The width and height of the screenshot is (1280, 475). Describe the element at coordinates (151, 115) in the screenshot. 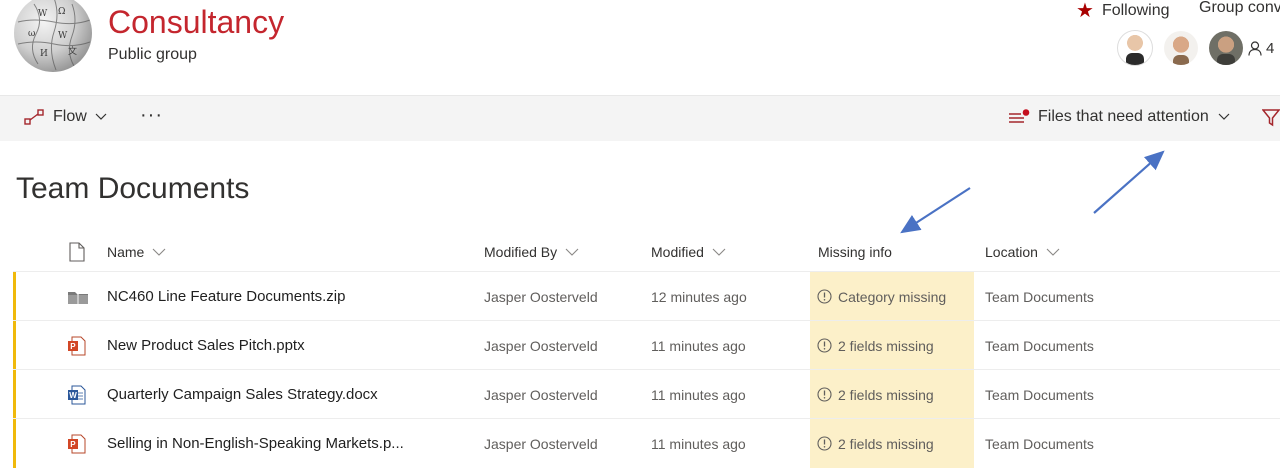

I see `more-actions-button: ···` at that location.